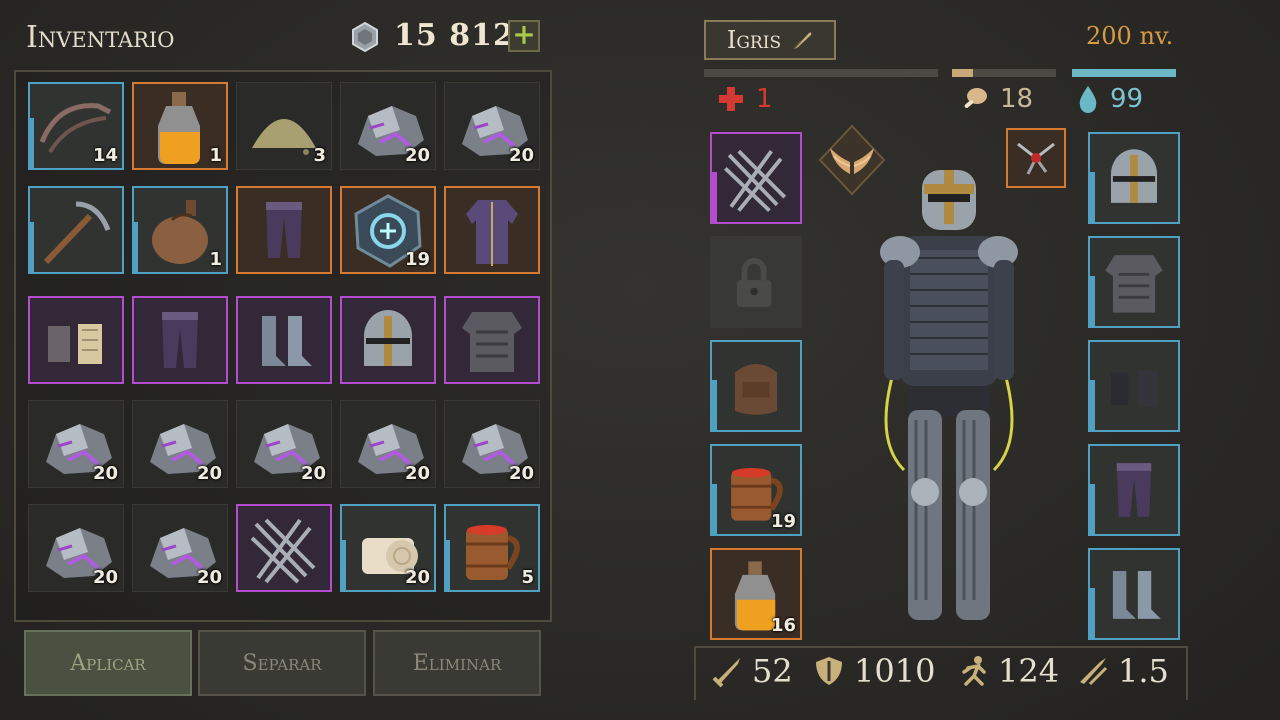 The height and width of the screenshot is (720, 1280). Describe the element at coordinates (105, 155) in the screenshot. I see `item-quantity: 14` at that location.